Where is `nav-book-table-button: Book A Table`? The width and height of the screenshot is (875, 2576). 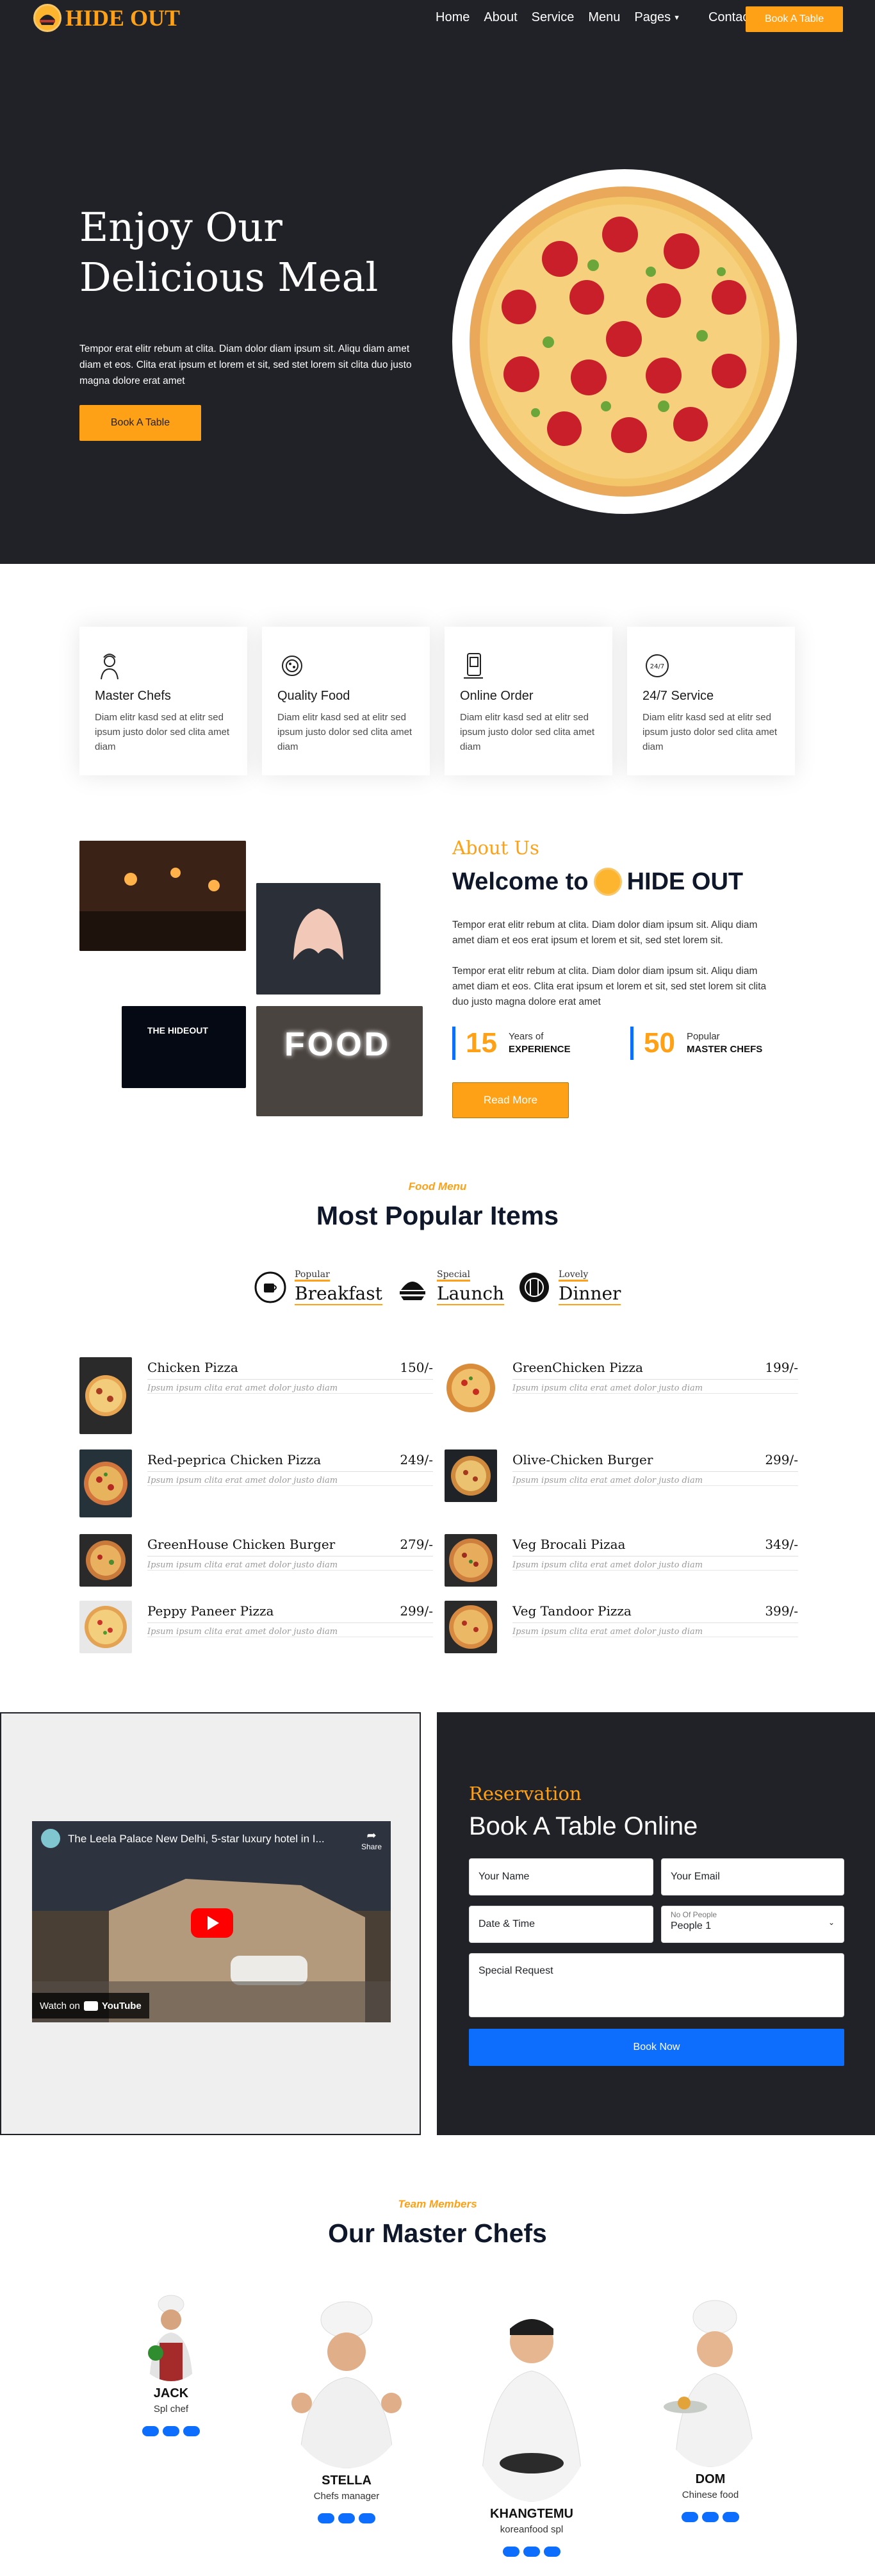 nav-book-table-button: Book A Table is located at coordinates (794, 19).